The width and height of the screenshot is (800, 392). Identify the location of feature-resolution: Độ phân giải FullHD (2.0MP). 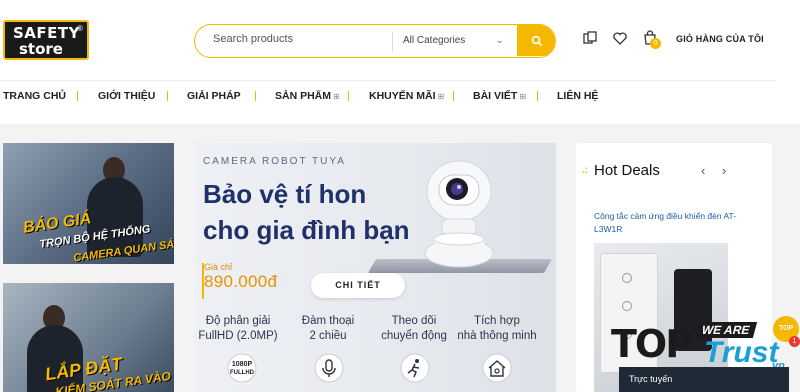
(238, 329).